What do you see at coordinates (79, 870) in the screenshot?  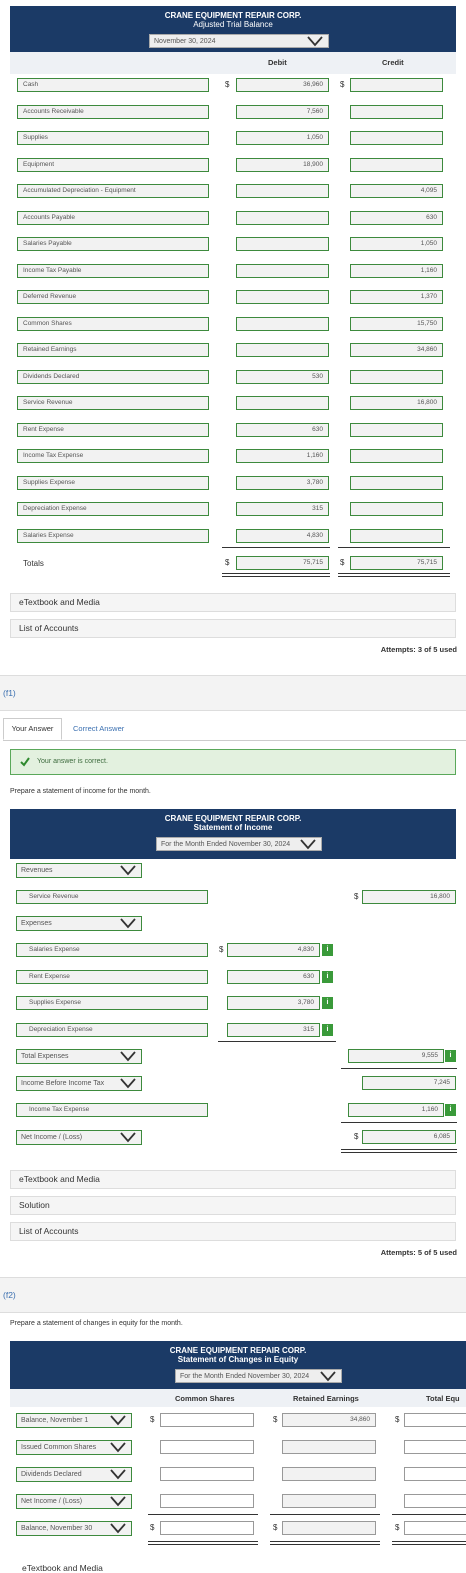 I see `revenues-select: Revenues` at bounding box center [79, 870].